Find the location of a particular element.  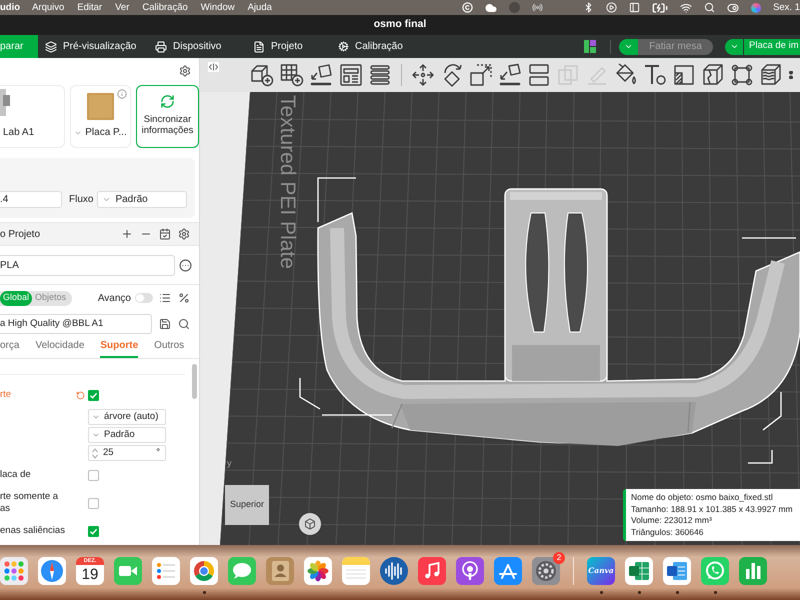

waveform-app-icon is located at coordinates (394, 571).